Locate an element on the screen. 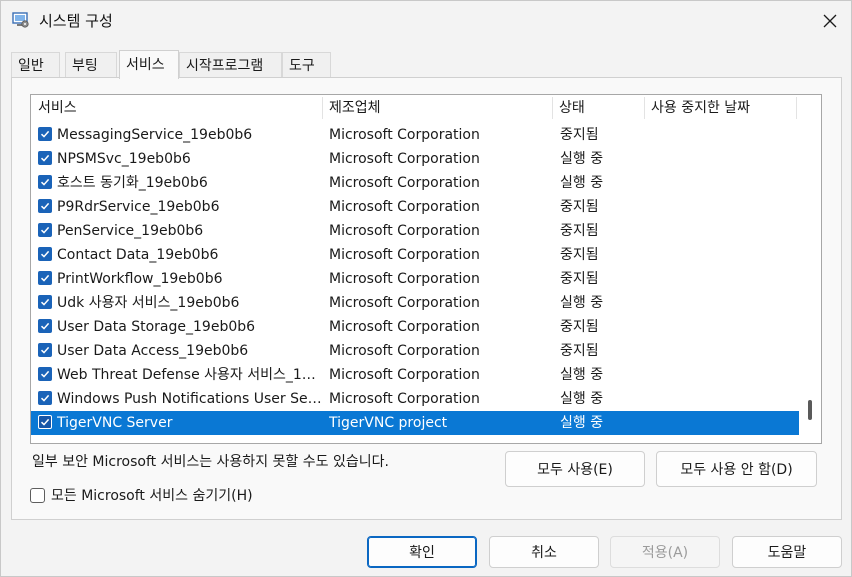  column-header-date-disabled: 사용 중지한 날짜 is located at coordinates (720, 108).